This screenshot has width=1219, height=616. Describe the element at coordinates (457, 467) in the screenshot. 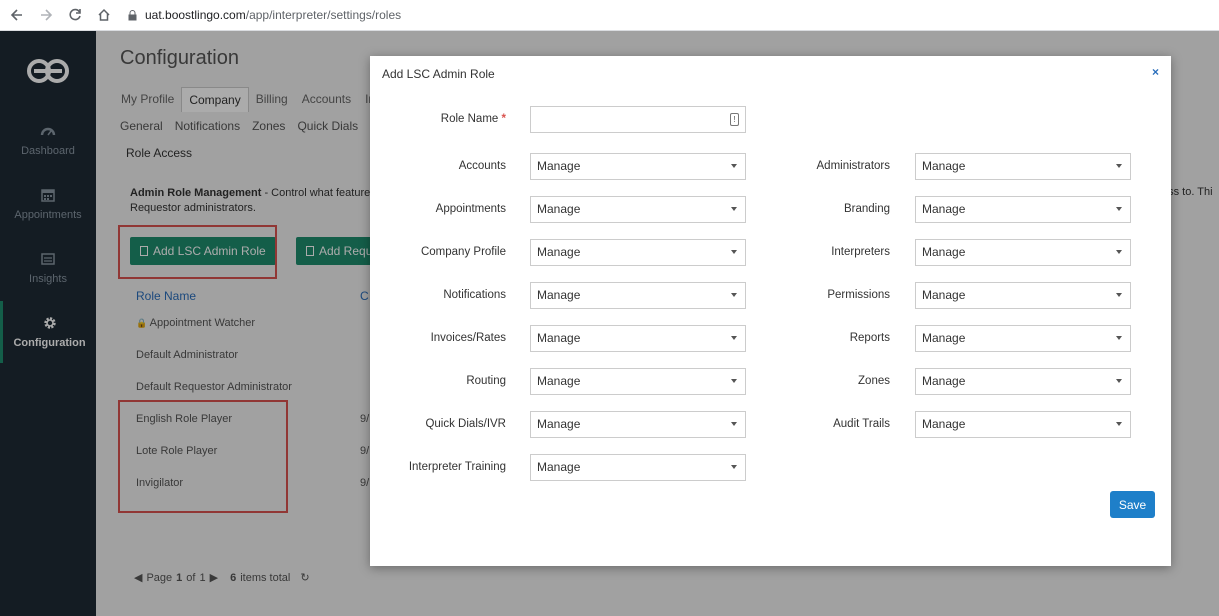

I see `field-label: Interpreter Training` at that location.